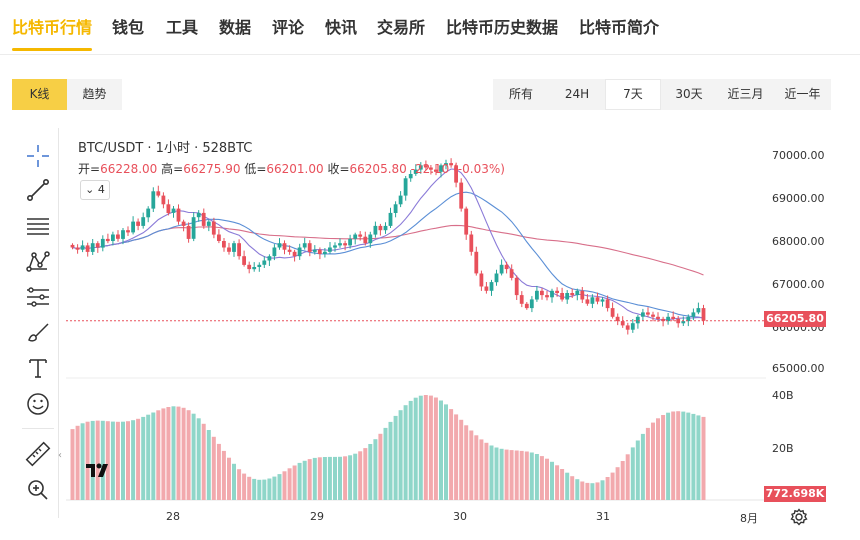  What do you see at coordinates (38, 297) in the screenshot?
I see `fib-icon` at bounding box center [38, 297].